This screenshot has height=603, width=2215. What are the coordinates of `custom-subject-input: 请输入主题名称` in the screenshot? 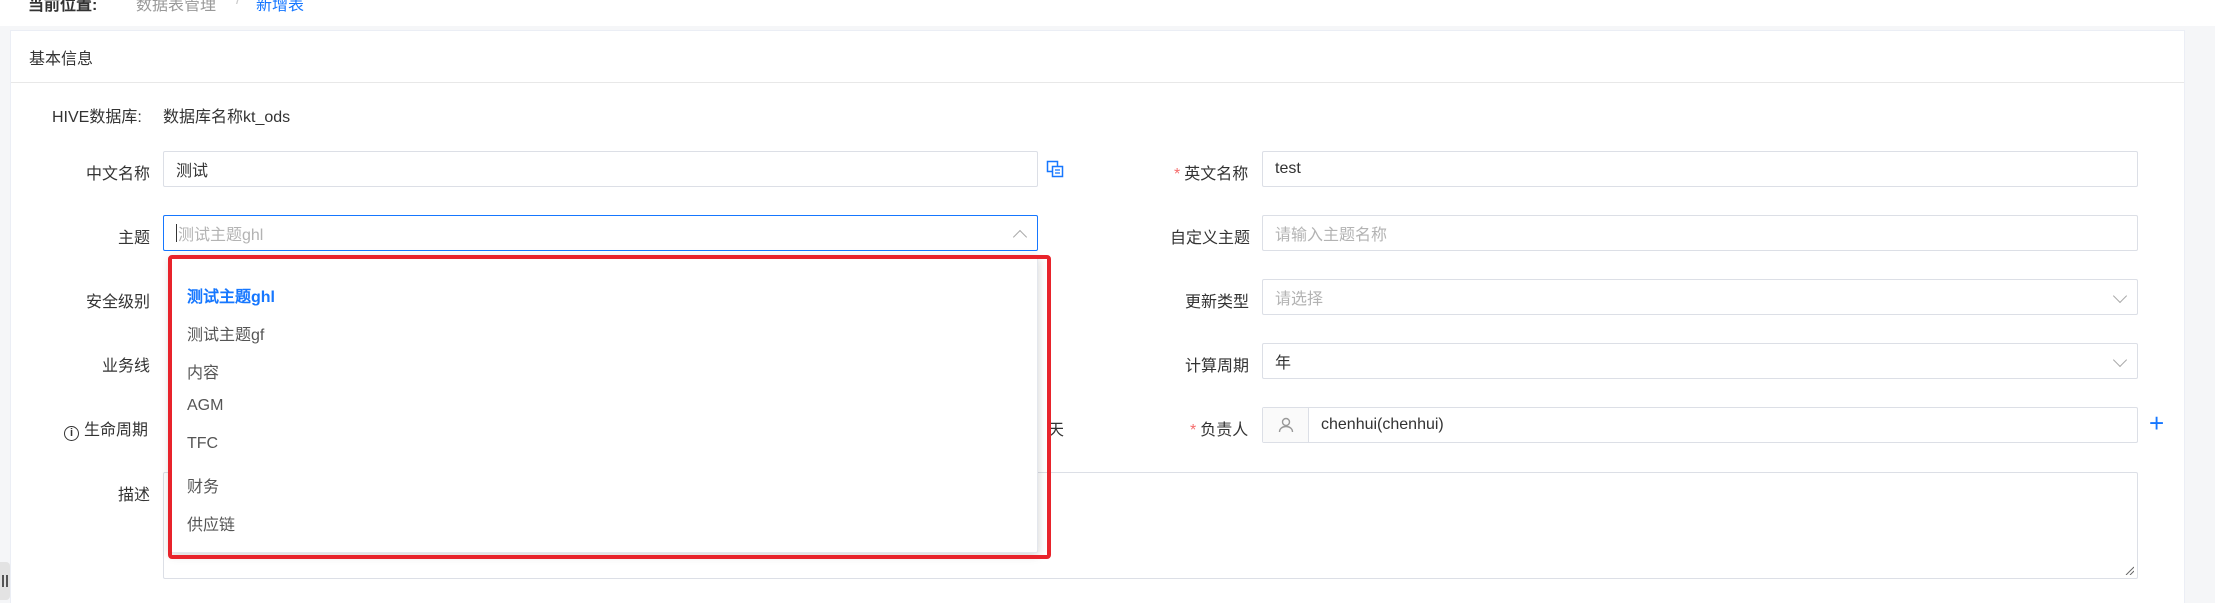 It's located at (1700, 233).